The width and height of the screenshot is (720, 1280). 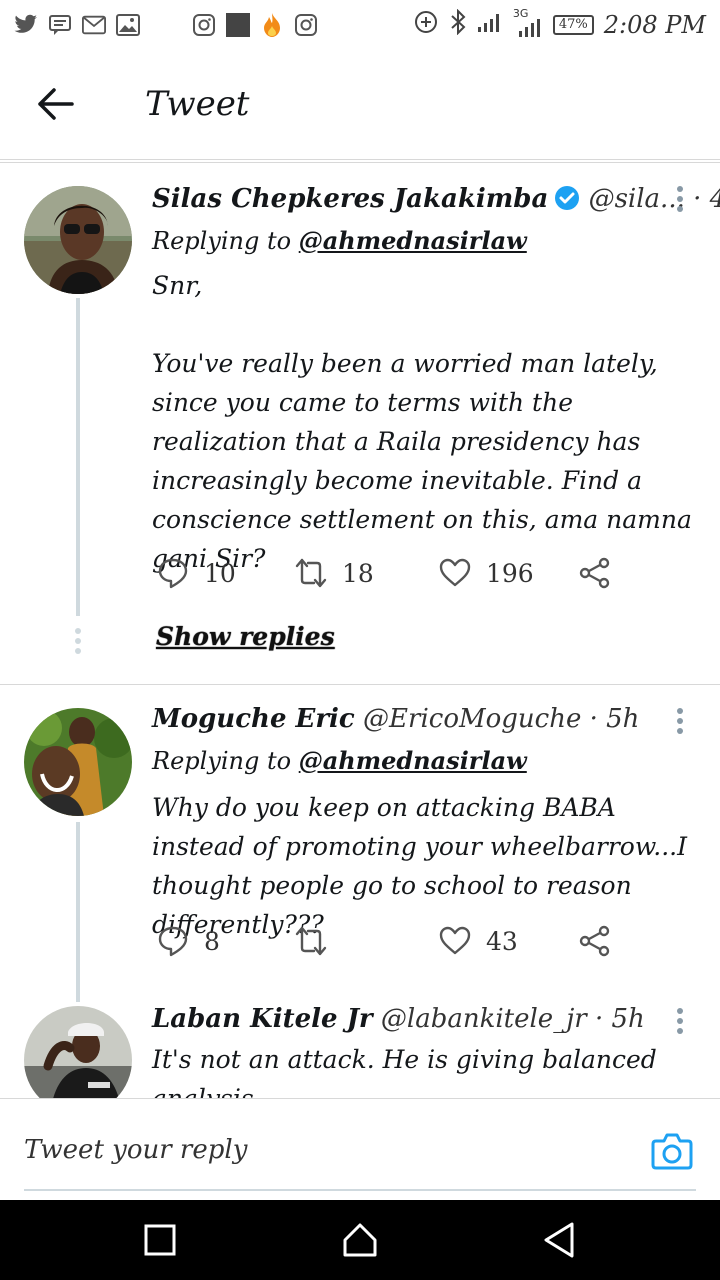 What do you see at coordinates (360, 684) in the screenshot?
I see `tweet-divider` at bounding box center [360, 684].